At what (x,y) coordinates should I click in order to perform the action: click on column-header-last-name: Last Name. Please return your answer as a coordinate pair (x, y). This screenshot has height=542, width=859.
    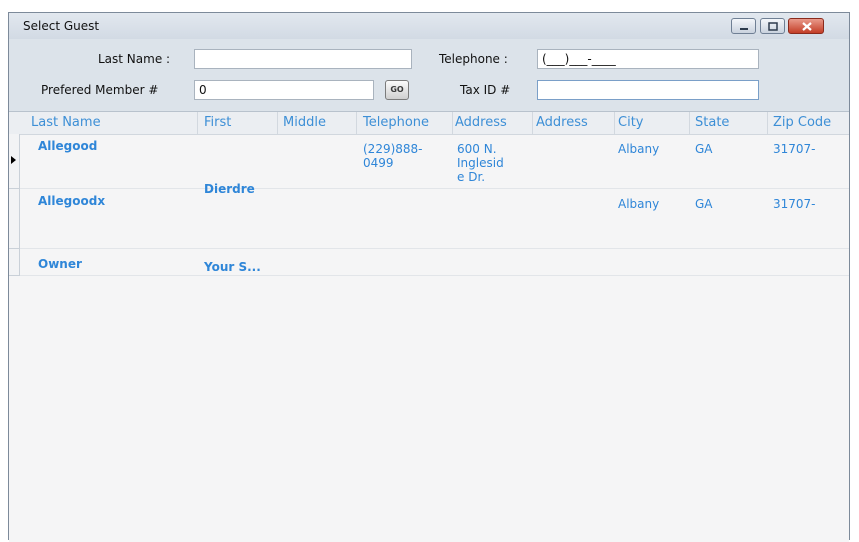
    Looking at the image, I should click on (66, 122).